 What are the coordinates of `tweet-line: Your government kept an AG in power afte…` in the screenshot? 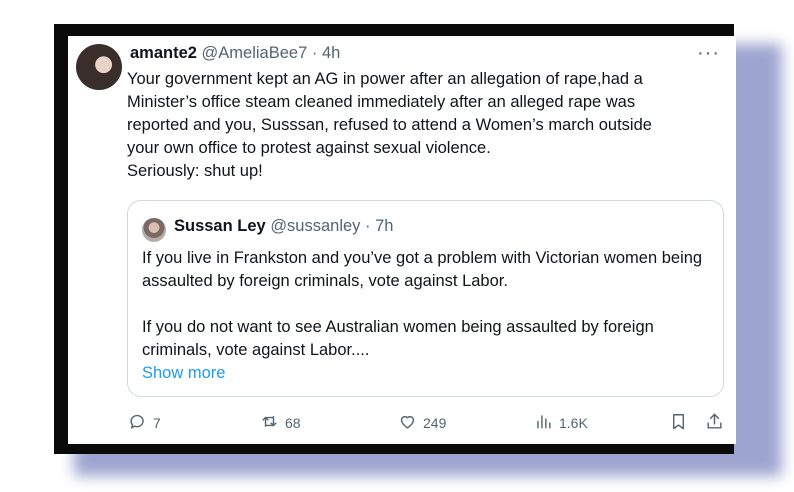 It's located at (385, 79).